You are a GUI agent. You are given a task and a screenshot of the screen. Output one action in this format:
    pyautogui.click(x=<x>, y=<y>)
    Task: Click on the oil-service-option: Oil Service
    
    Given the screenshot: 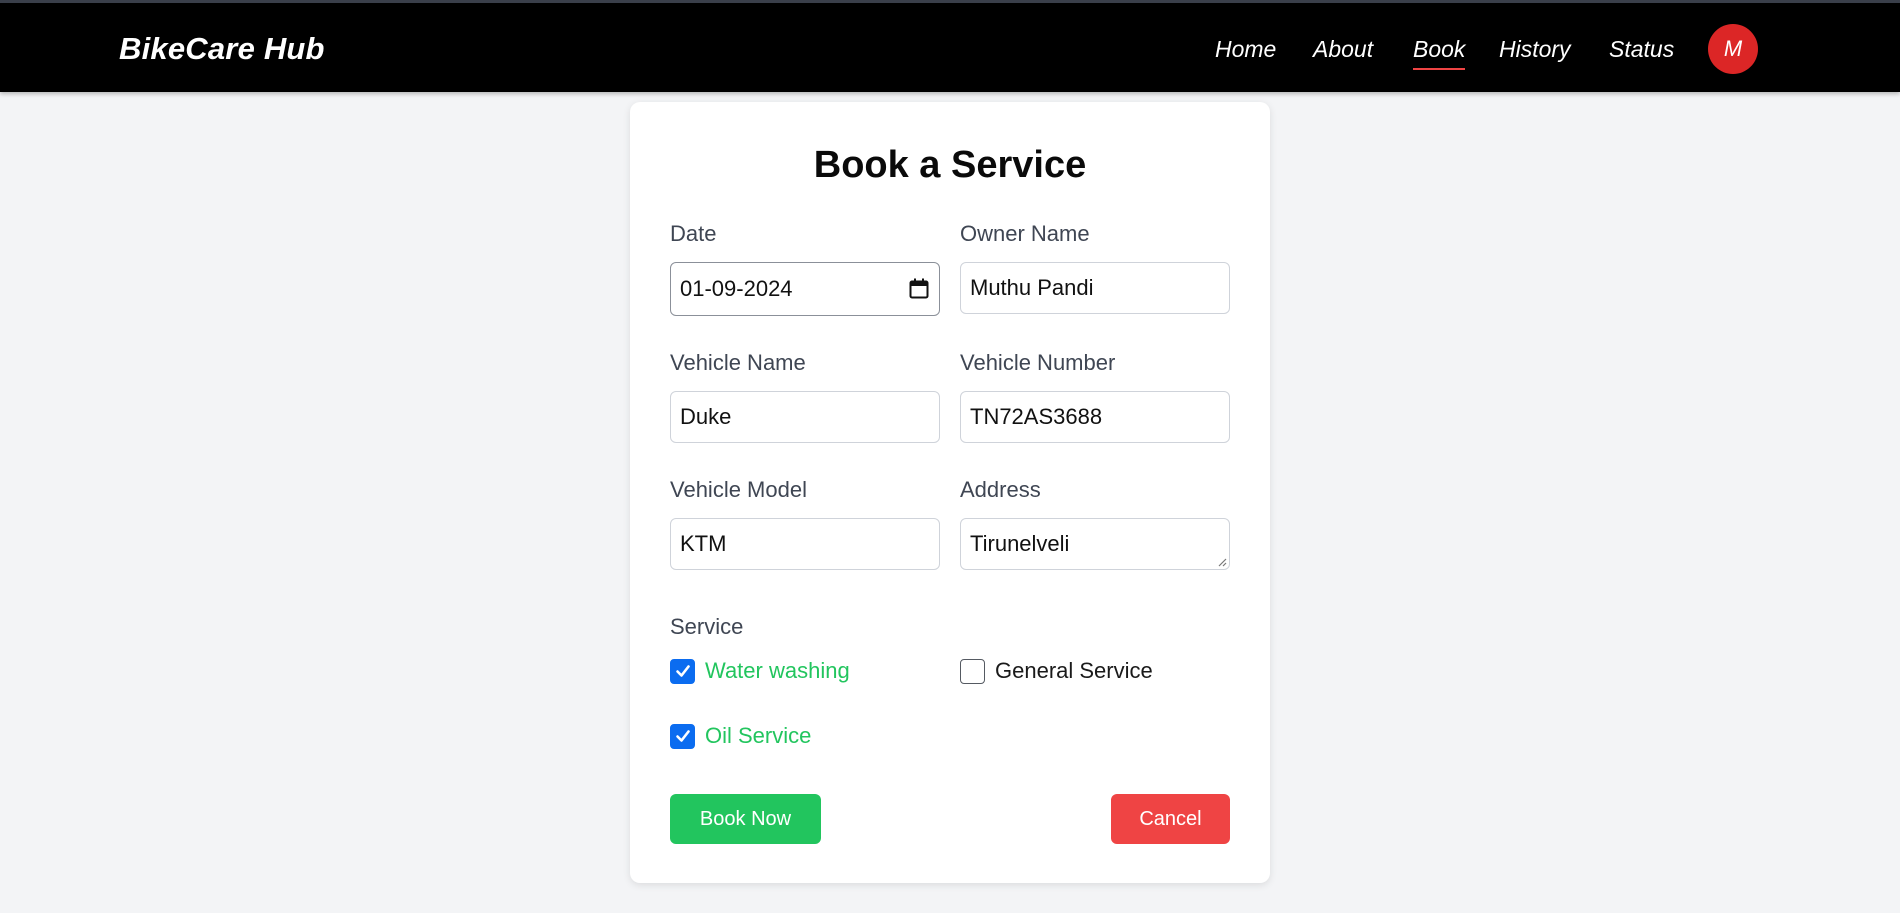 What is the action you would take?
    pyautogui.click(x=740, y=736)
    